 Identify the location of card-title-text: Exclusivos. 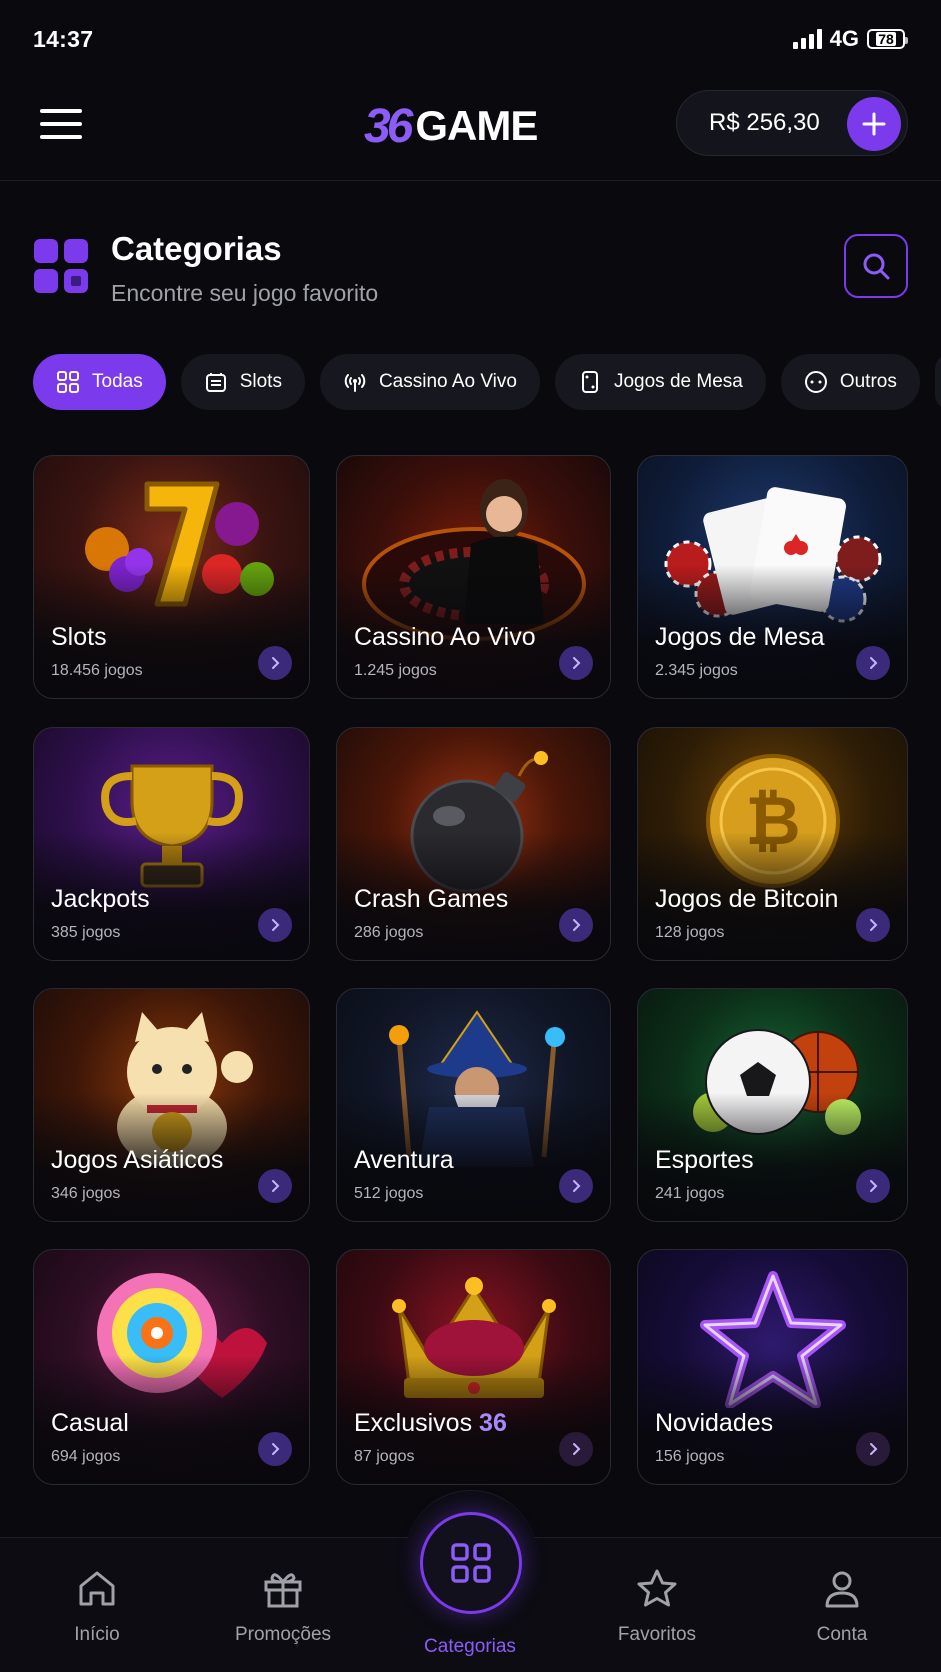
(413, 1423).